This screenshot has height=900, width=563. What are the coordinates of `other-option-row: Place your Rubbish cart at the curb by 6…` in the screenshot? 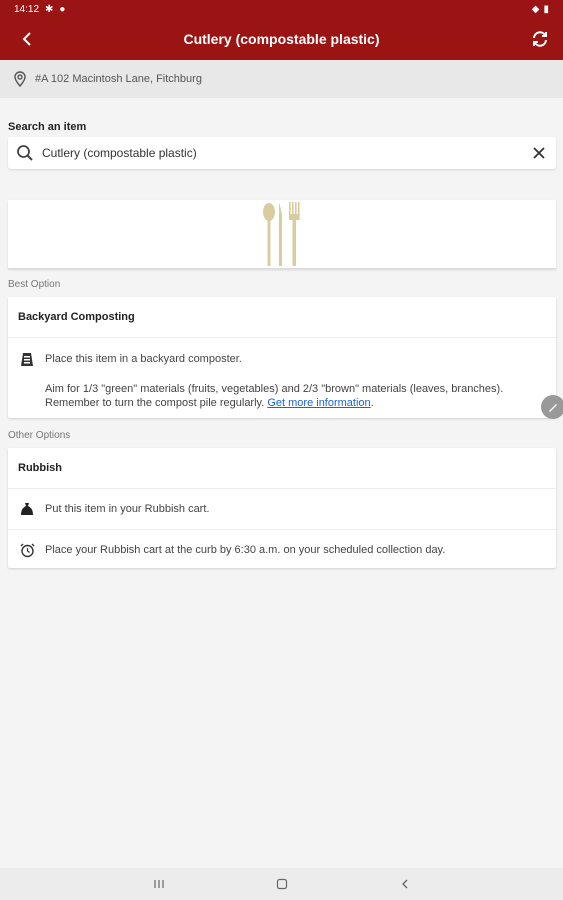 It's located at (282, 550).